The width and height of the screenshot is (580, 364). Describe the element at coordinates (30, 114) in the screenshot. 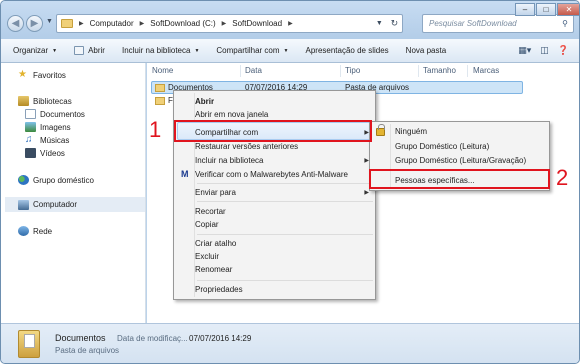

I see `document-icon` at that location.